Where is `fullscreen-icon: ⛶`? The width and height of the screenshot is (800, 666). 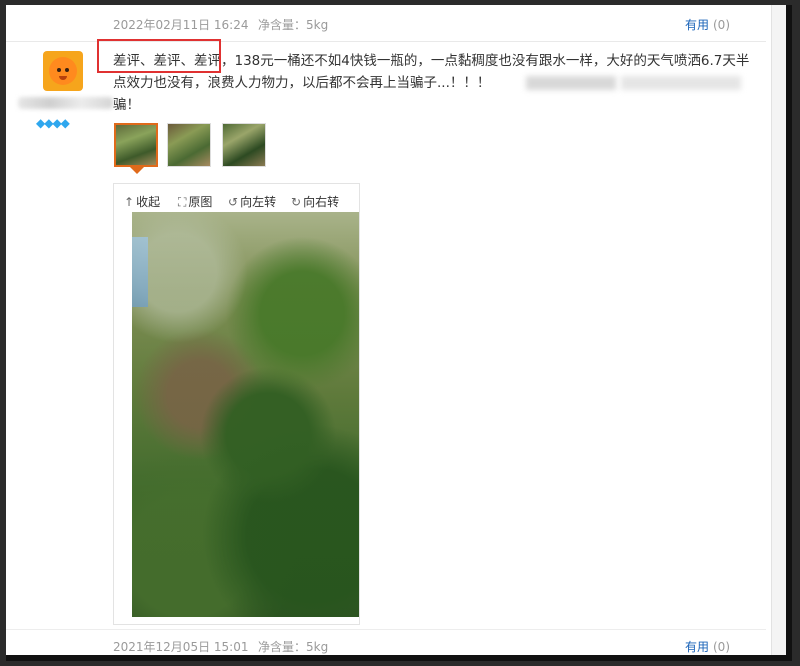 fullscreen-icon: ⛶ is located at coordinates (182, 202).